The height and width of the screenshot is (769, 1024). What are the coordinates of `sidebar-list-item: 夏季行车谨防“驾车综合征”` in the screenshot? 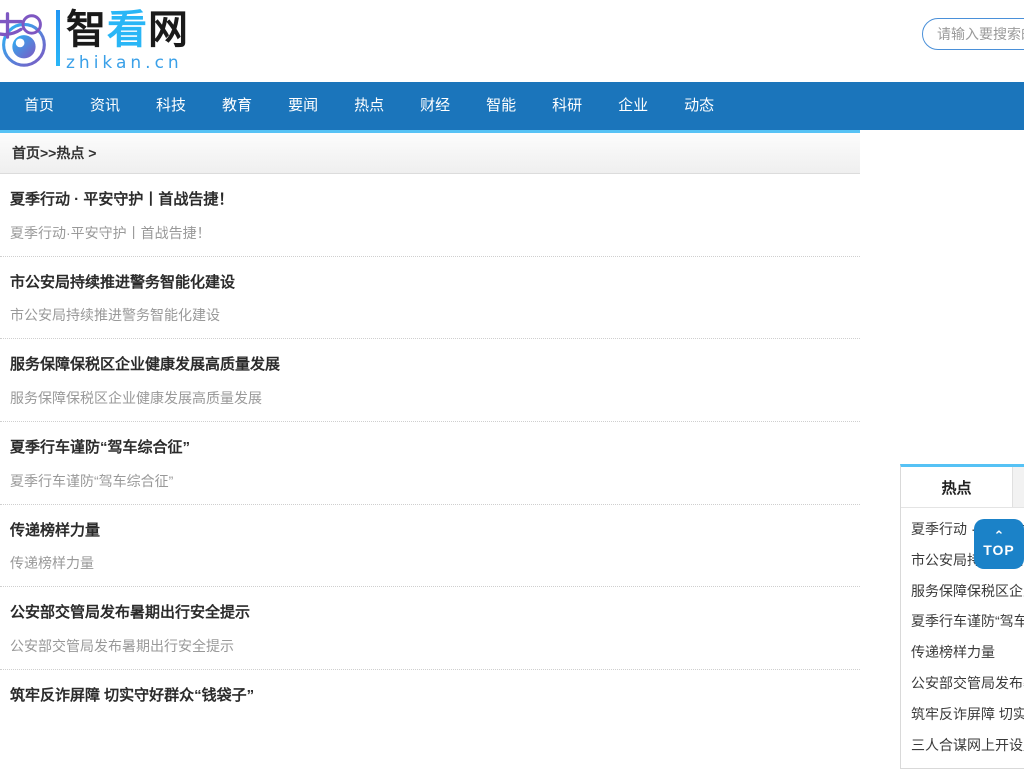 It's located at (962, 621).